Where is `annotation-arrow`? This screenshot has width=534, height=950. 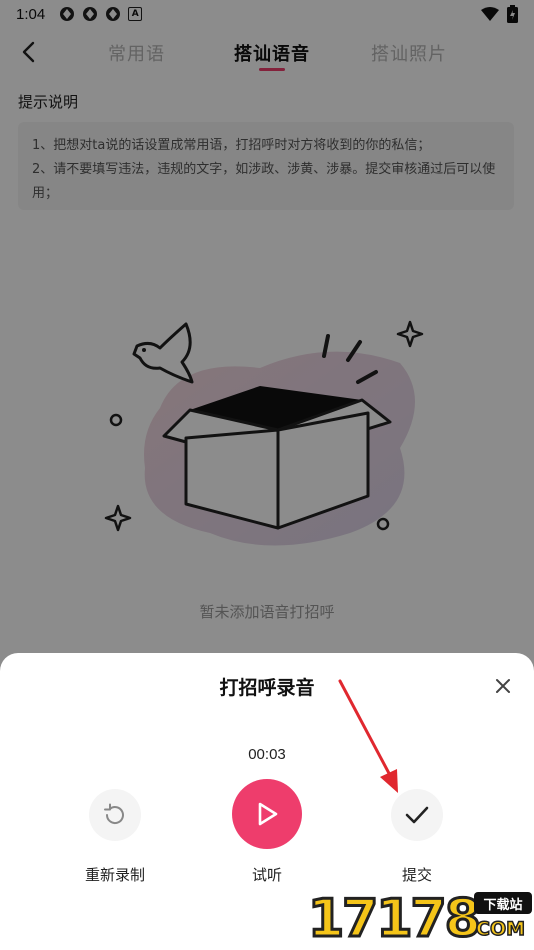
annotation-arrow is located at coordinates (368, 736).